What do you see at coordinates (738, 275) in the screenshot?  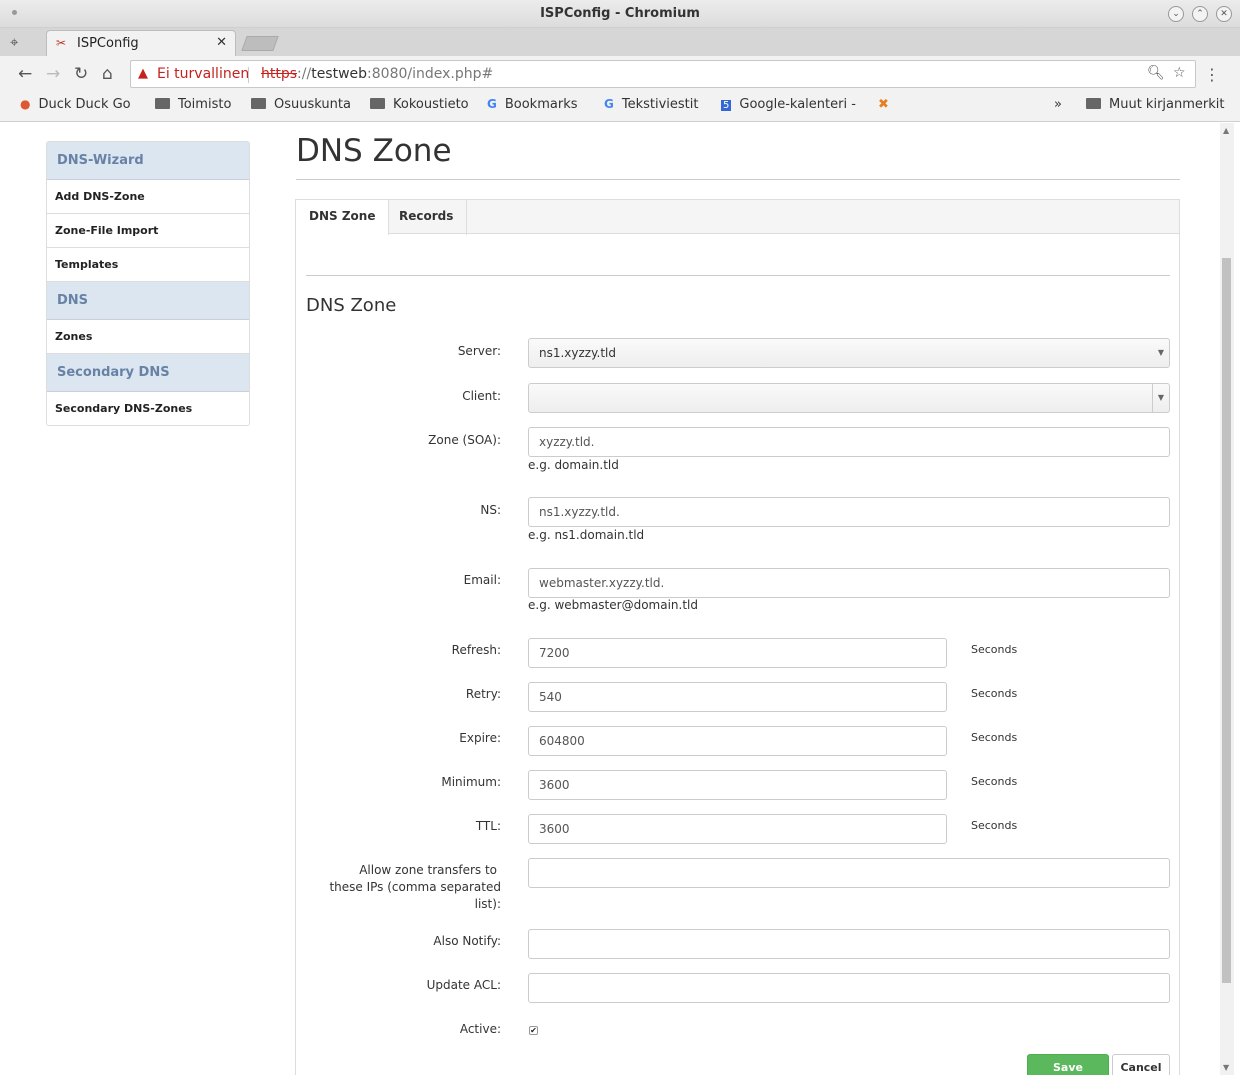 I see `section-divider` at bounding box center [738, 275].